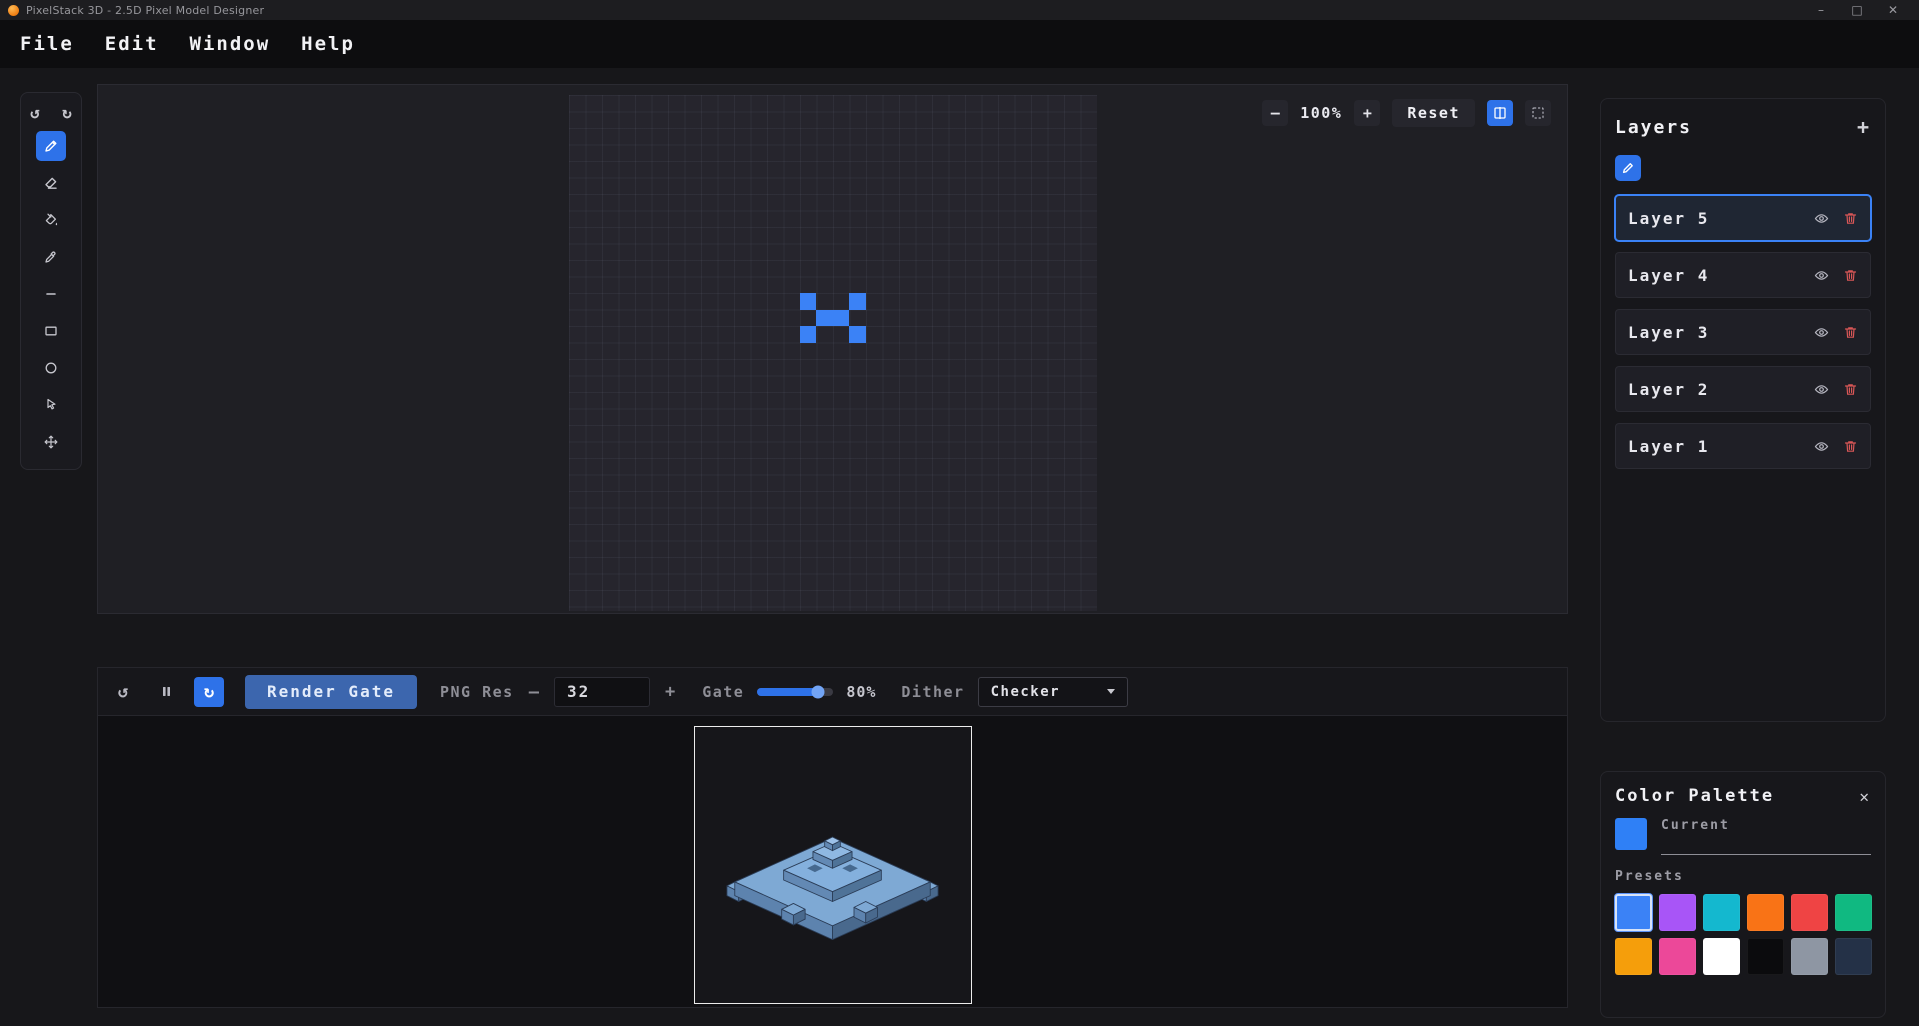 The height and width of the screenshot is (1026, 1919). I want to click on eraser-tool-button, so click(51, 183).